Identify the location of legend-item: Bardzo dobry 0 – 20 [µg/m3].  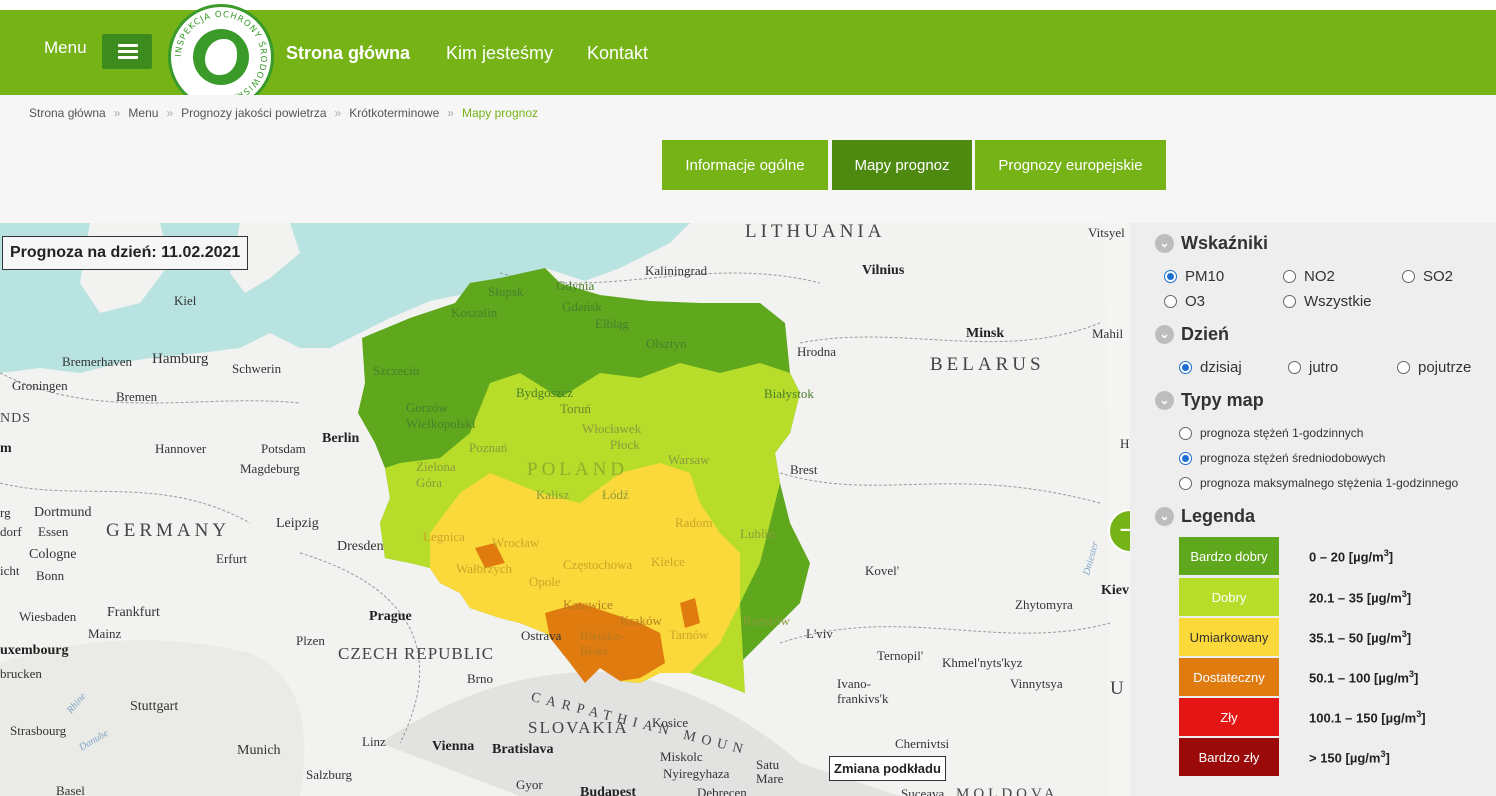
(1329, 556).